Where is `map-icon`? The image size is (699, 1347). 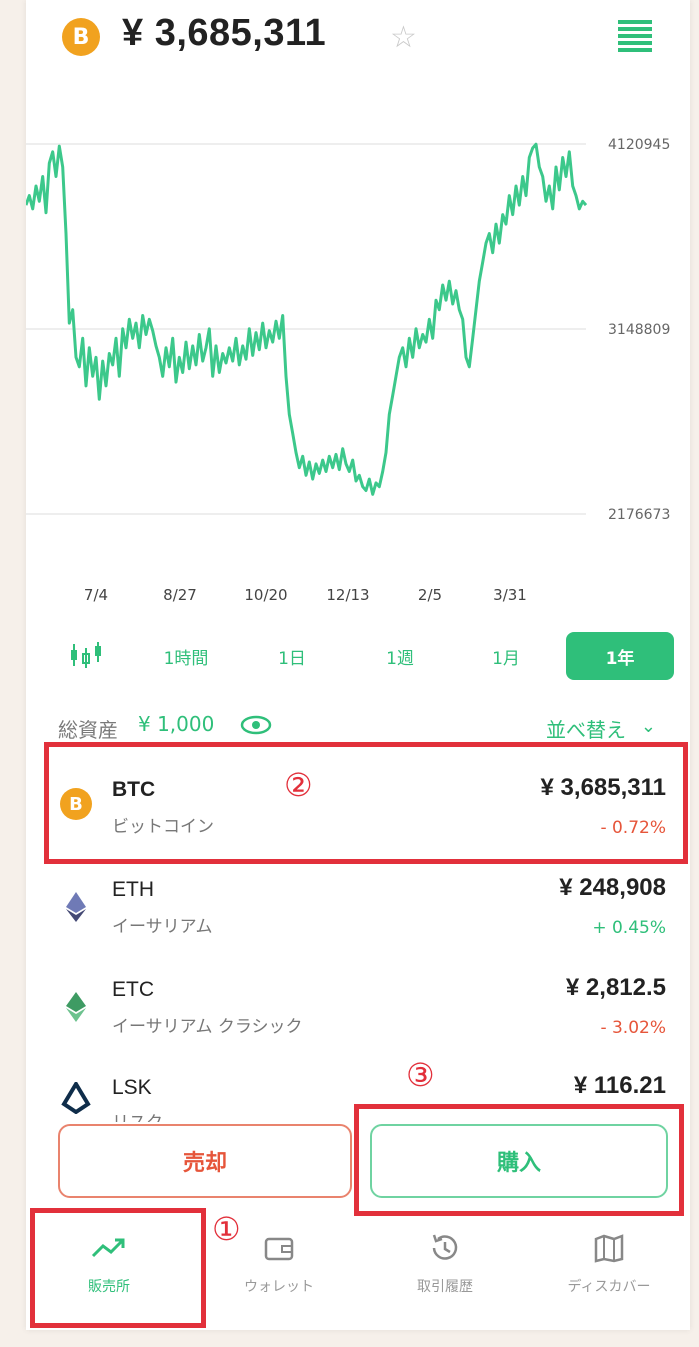
map-icon is located at coordinates (609, 1248).